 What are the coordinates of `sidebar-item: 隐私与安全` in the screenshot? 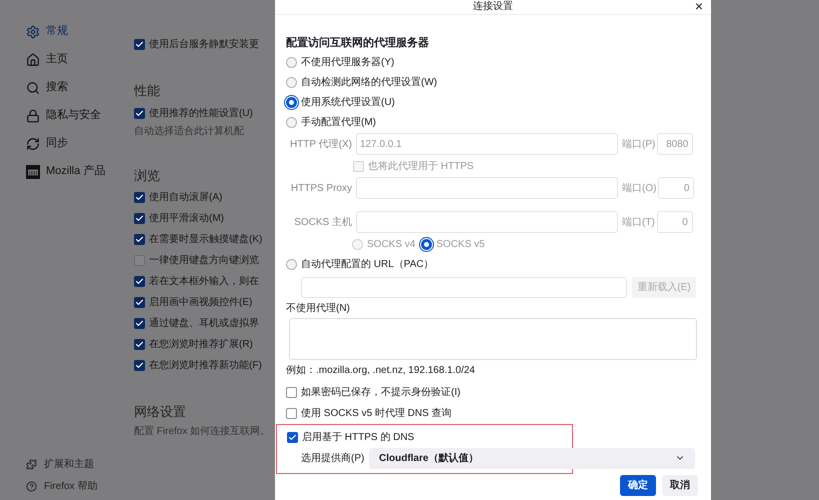 It's located at (77, 115).